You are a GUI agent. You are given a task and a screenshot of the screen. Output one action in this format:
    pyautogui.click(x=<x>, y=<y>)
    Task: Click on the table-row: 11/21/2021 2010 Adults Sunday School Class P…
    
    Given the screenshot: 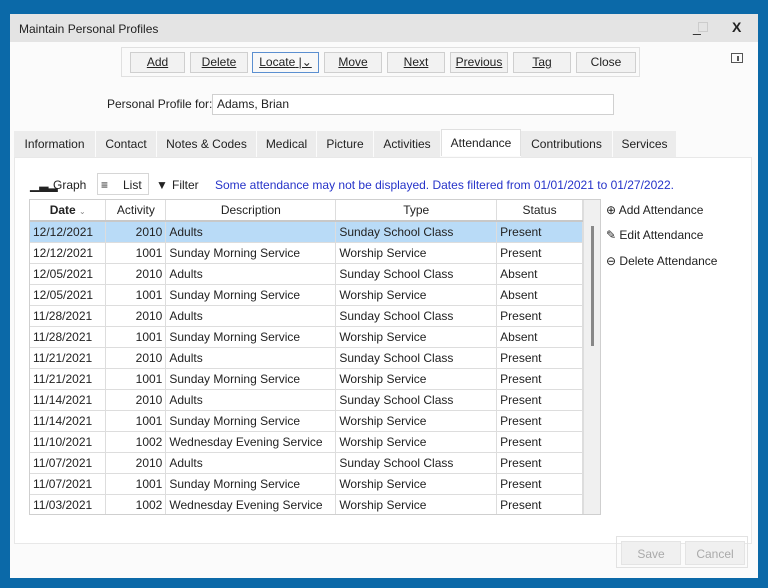 What is the action you would take?
    pyautogui.click(x=306, y=358)
    